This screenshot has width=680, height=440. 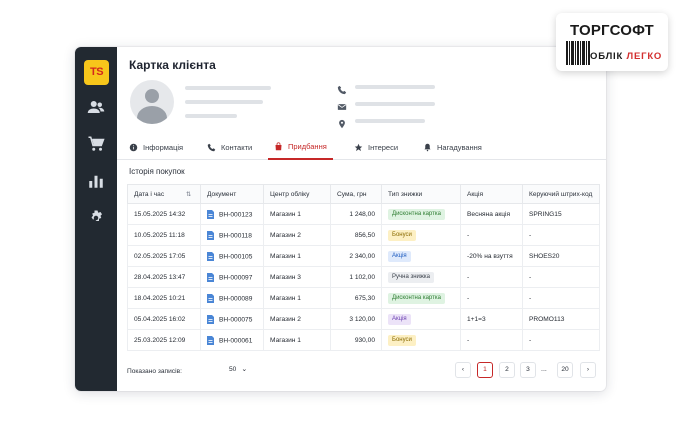 I want to click on sum-cell: 675,30, so click(x=356, y=298).